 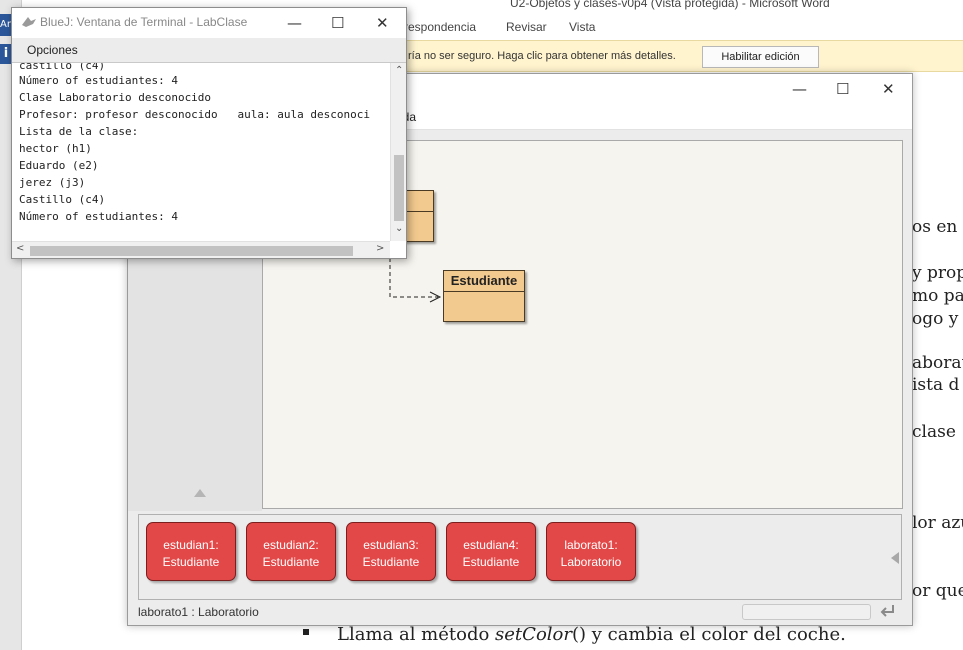 I want to click on doc-text-fragment: lor azu, so click(x=937, y=523).